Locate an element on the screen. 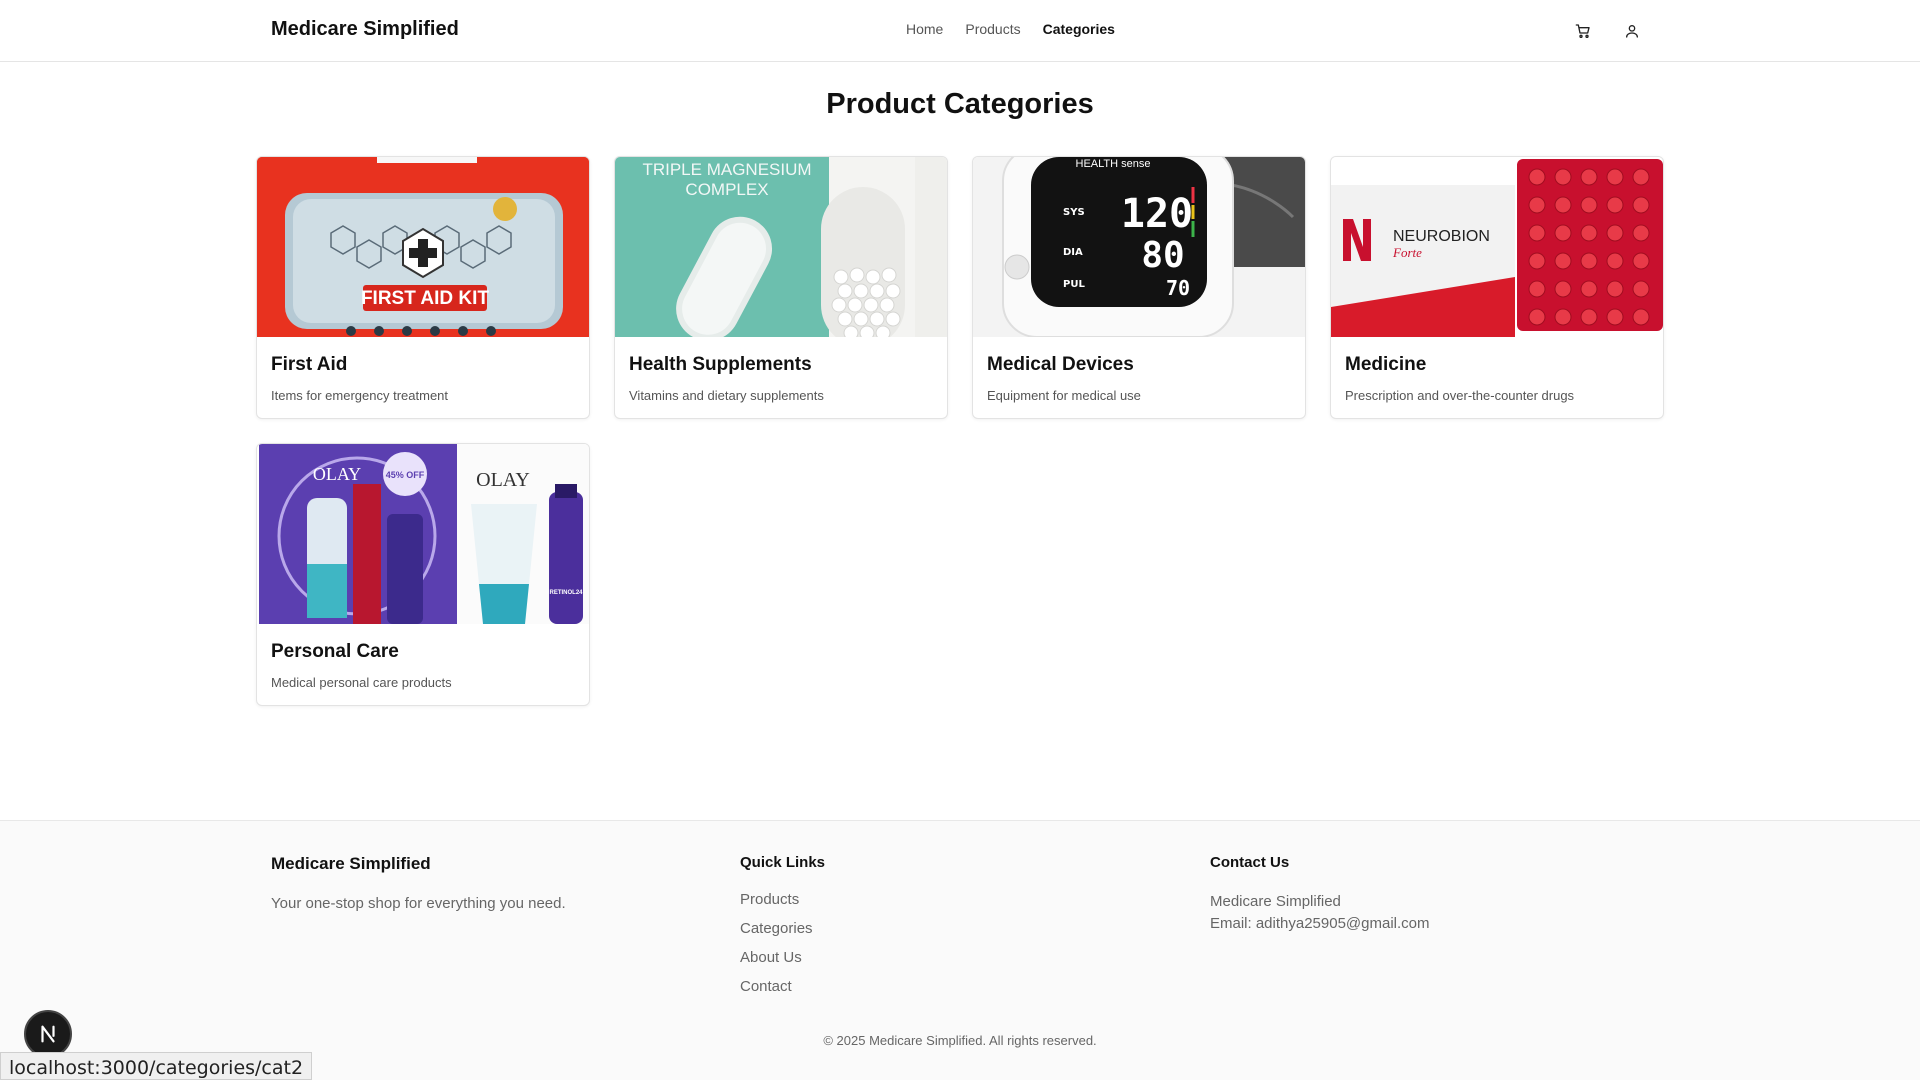  monitor-brand: HEALTH sense is located at coordinates (1113, 164).